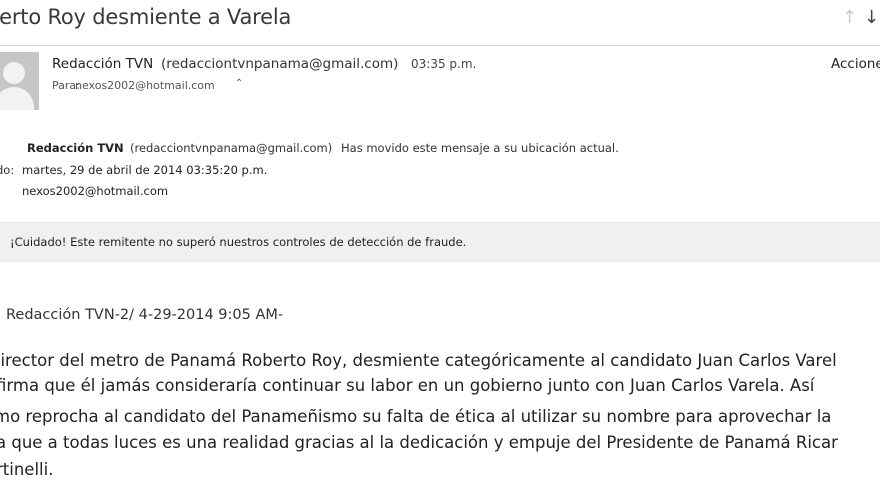 The width and height of the screenshot is (880, 495). I want to click on previous-message-arrow-icon: ↑, so click(849, 17).